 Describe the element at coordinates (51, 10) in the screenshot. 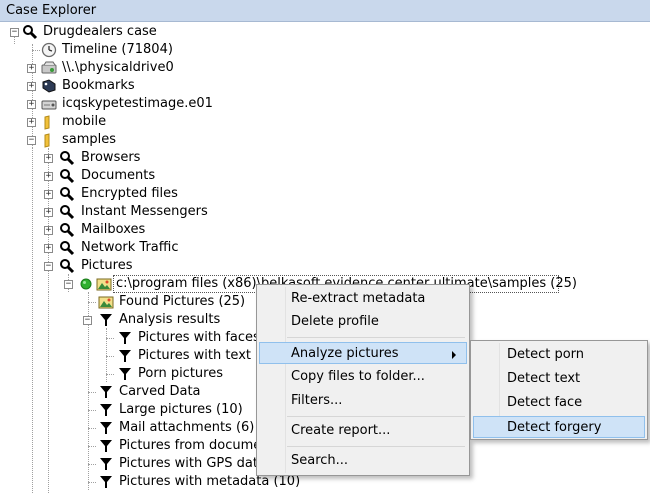

I see `window-title: Case Explorer` at that location.